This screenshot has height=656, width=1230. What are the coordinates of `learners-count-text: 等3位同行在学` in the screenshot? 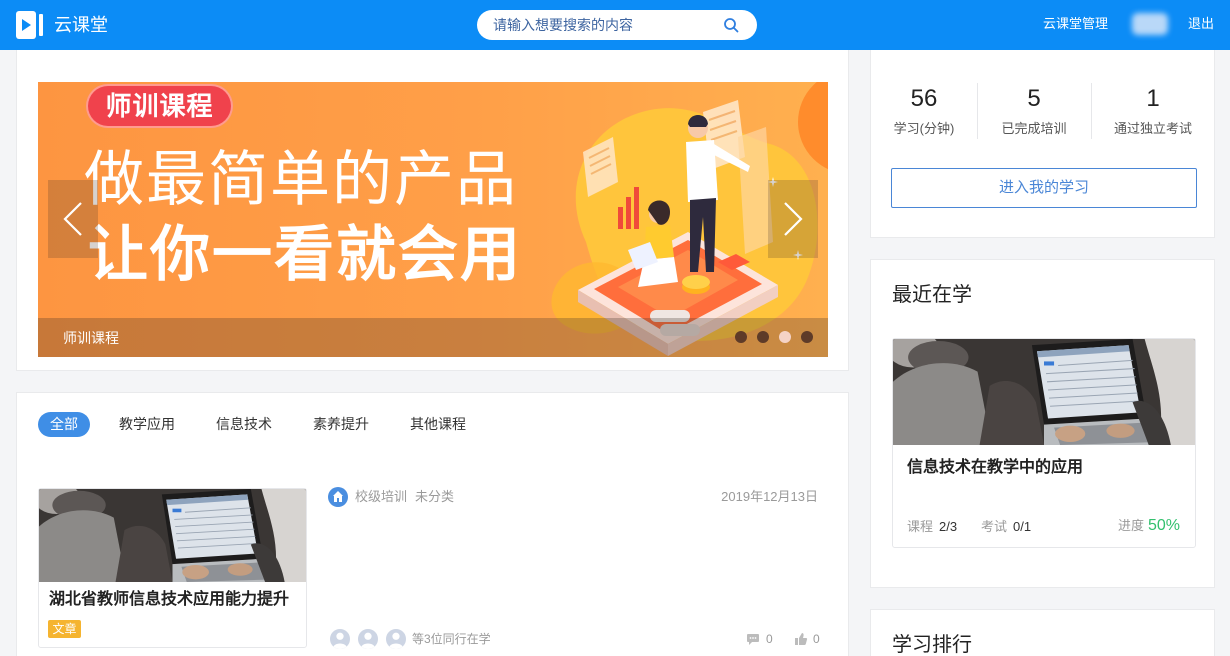 It's located at (451, 639).